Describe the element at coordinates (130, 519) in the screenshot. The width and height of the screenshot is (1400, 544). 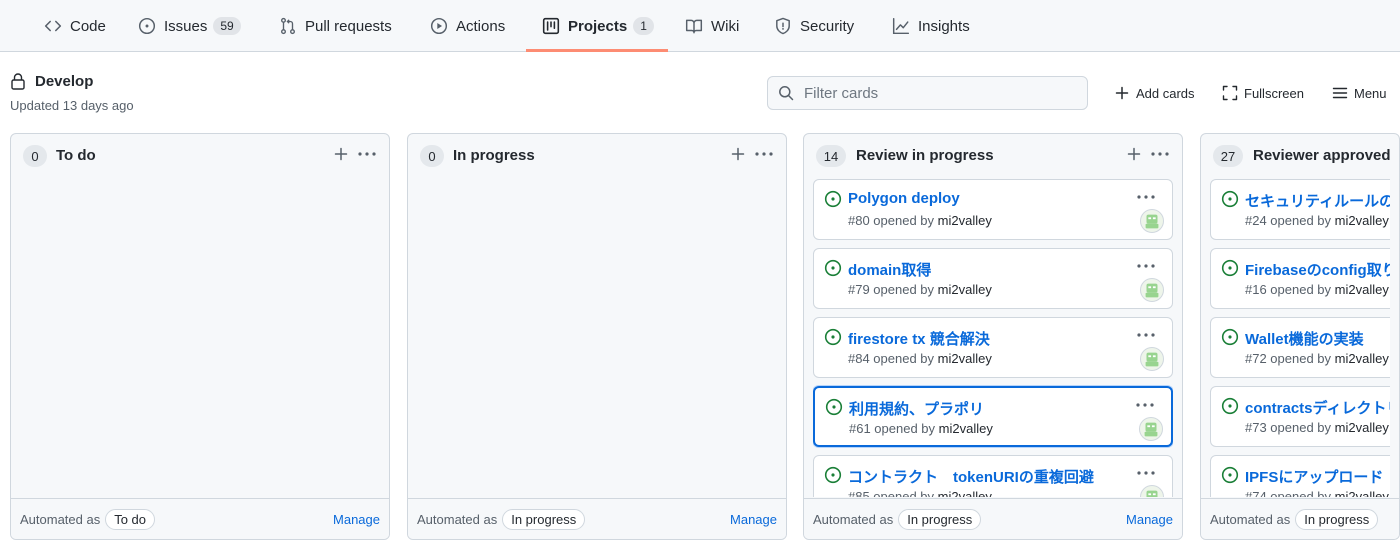
I see `automation-badge: To do` at that location.